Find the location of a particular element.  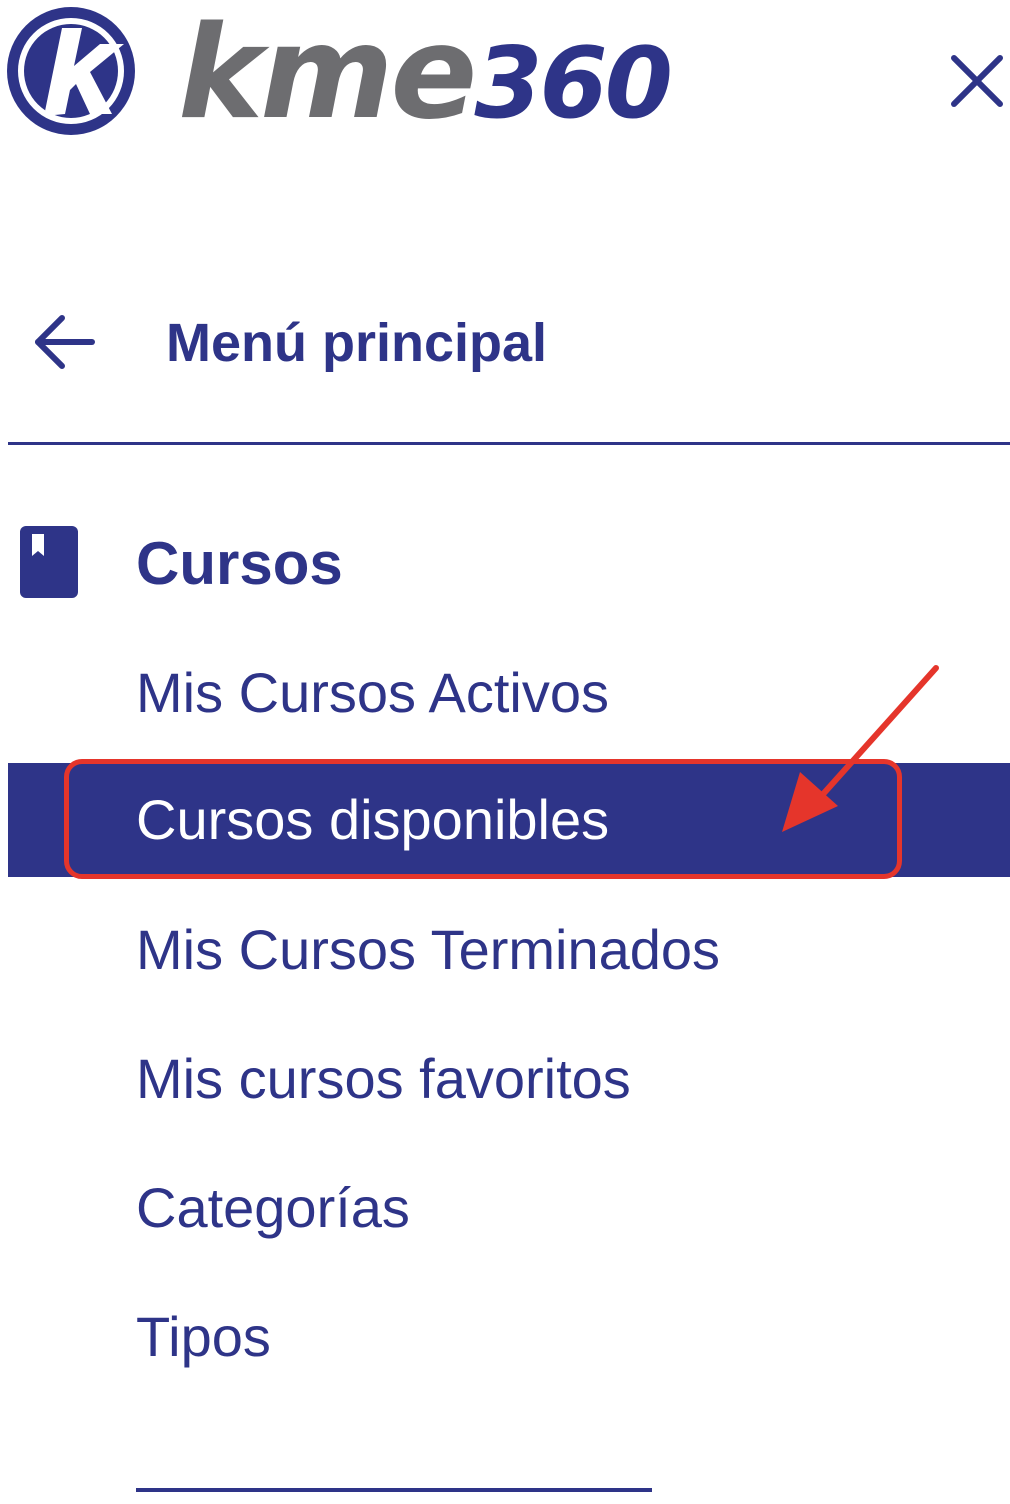

divider is located at coordinates (509, 443).